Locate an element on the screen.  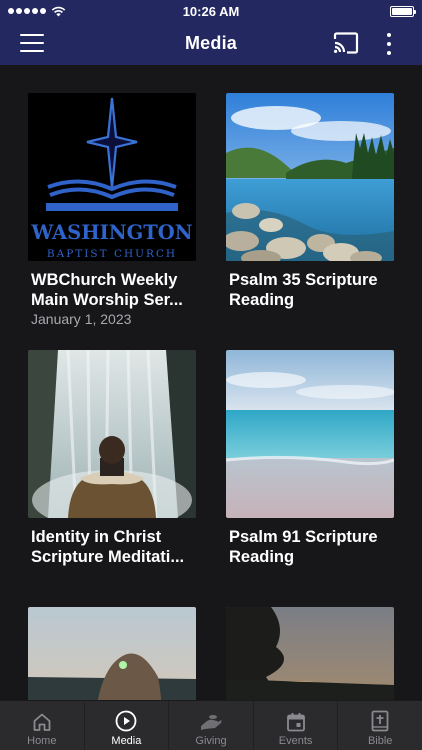
app-bar: Media is located at coordinates (211, 43).